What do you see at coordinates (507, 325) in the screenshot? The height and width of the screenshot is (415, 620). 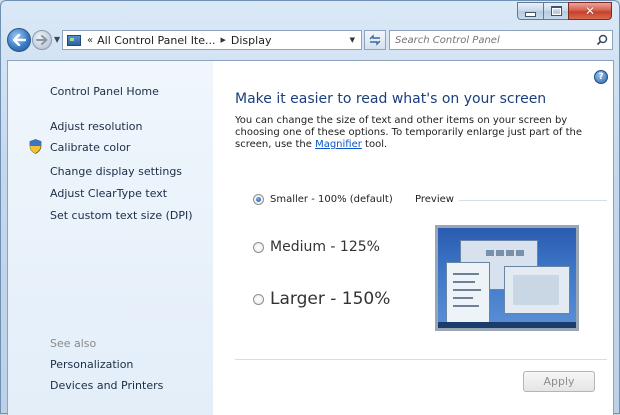 I see `preview-taskbar` at bounding box center [507, 325].